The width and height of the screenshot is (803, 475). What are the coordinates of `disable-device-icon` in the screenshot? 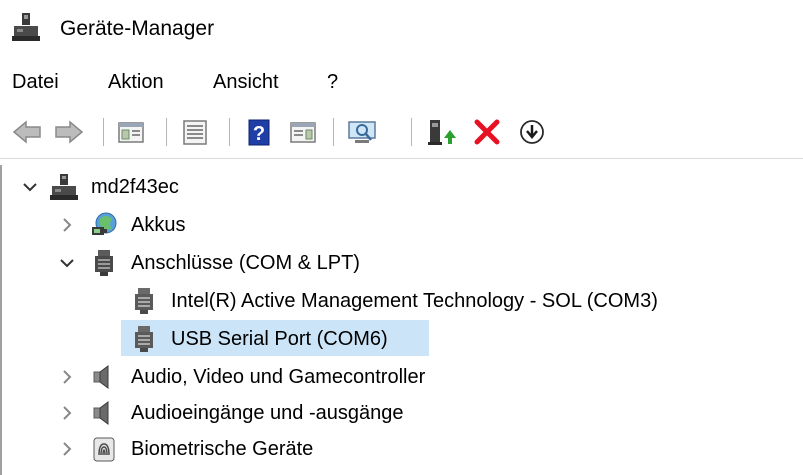 It's located at (532, 132).